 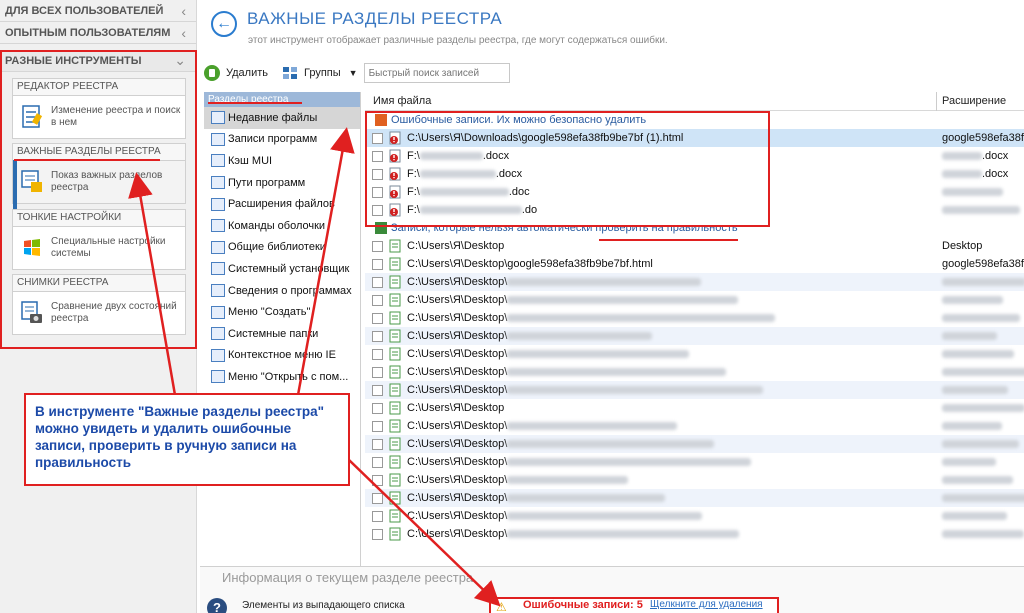 I want to click on column-extension: Расширение, so click(x=974, y=101).